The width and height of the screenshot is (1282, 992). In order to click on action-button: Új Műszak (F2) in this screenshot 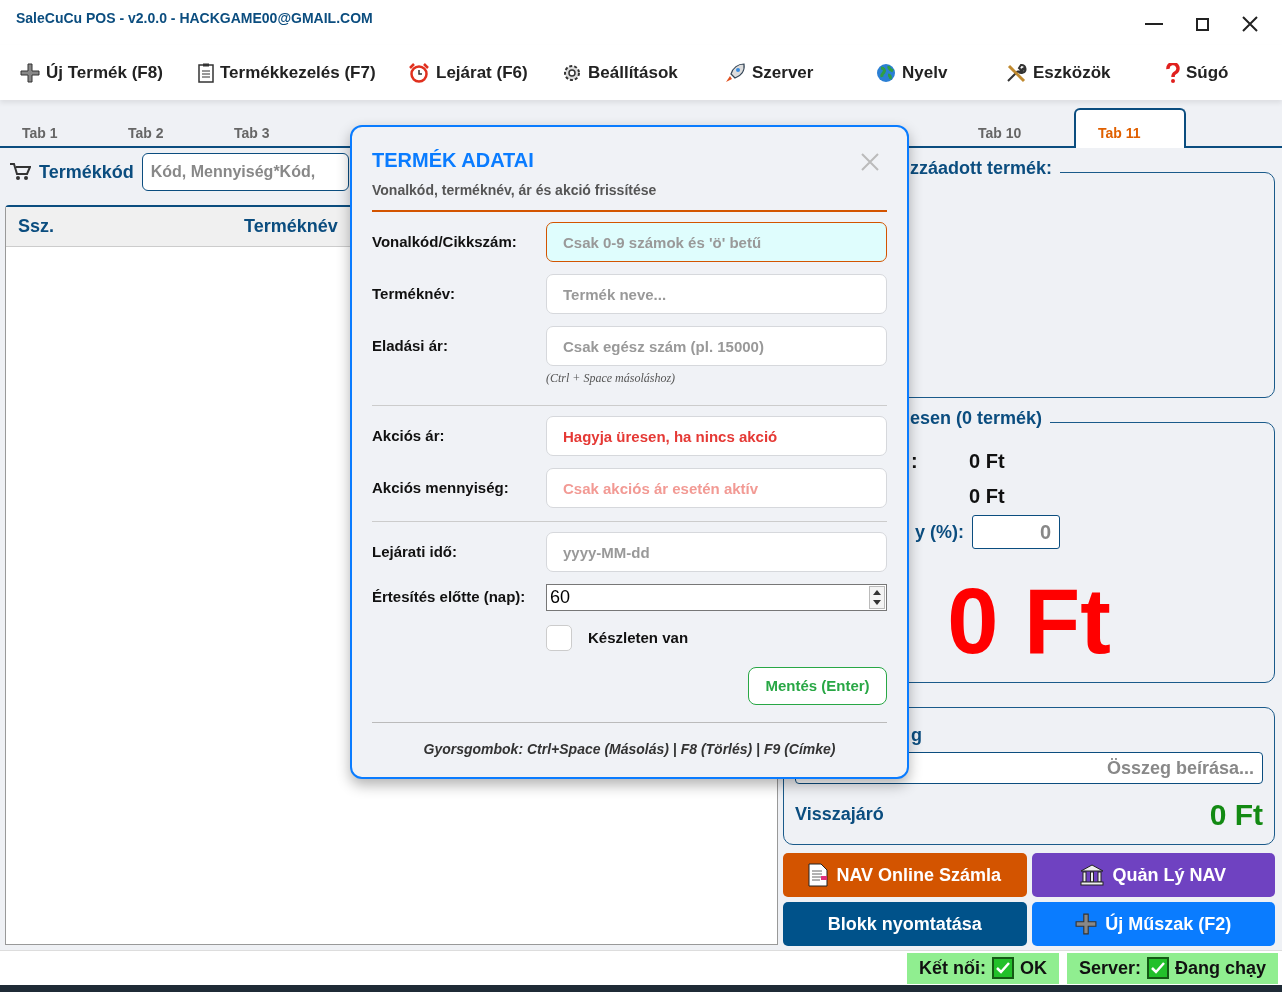, I will do `click(1153, 924)`.